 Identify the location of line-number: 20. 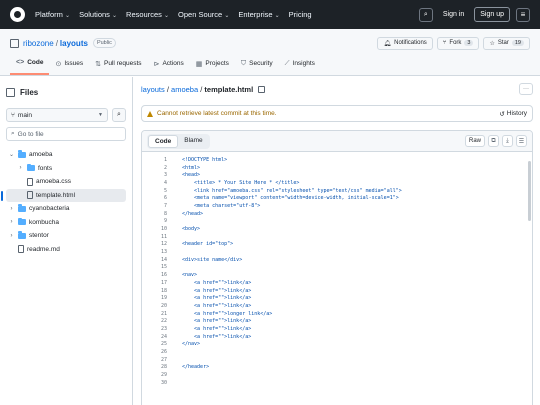
(162, 306).